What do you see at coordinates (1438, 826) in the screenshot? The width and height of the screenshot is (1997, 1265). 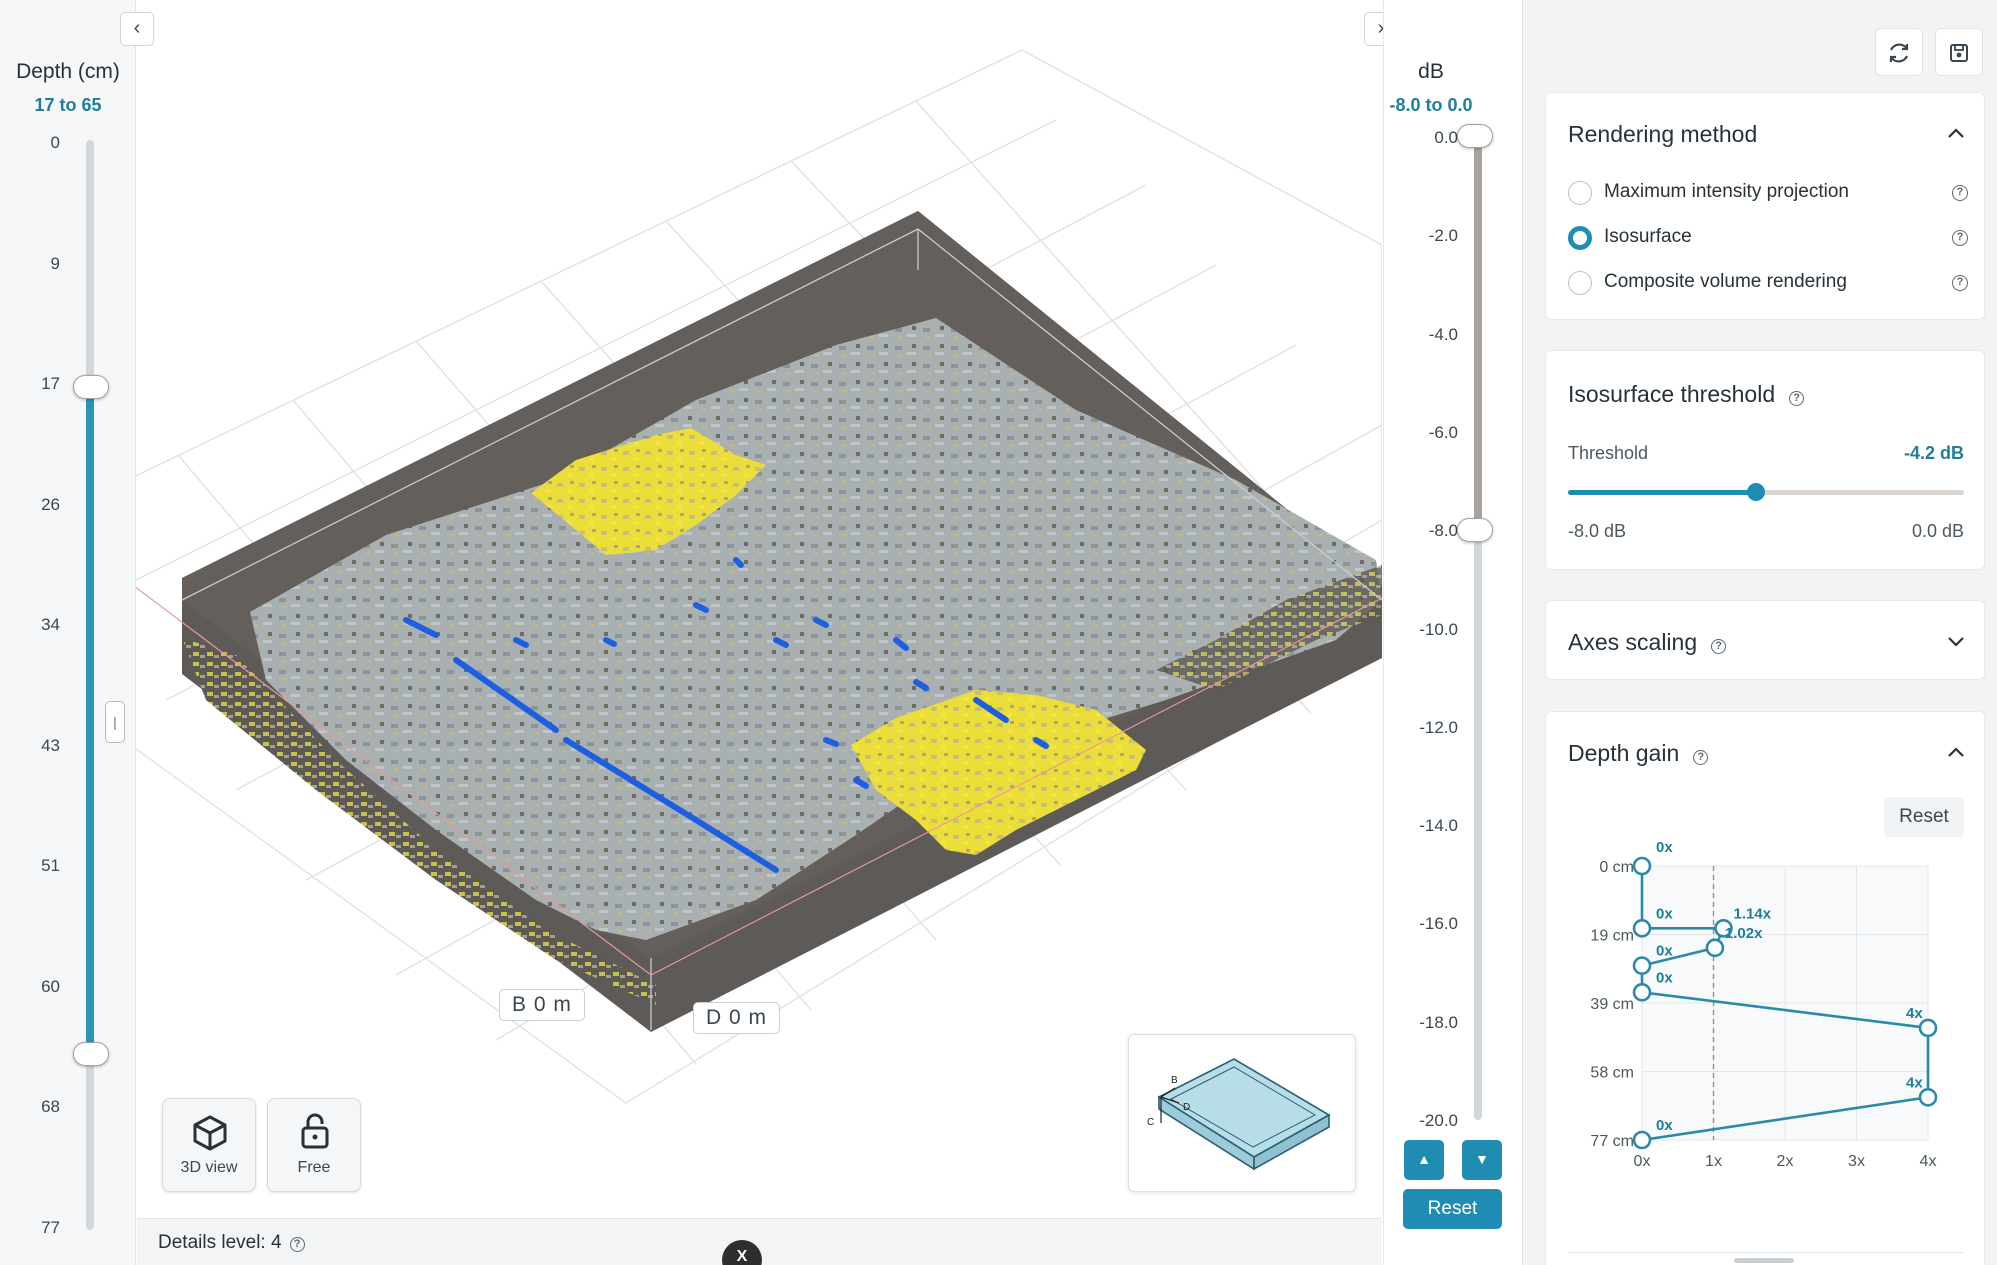 I see `db-tick-label: -14.0` at bounding box center [1438, 826].